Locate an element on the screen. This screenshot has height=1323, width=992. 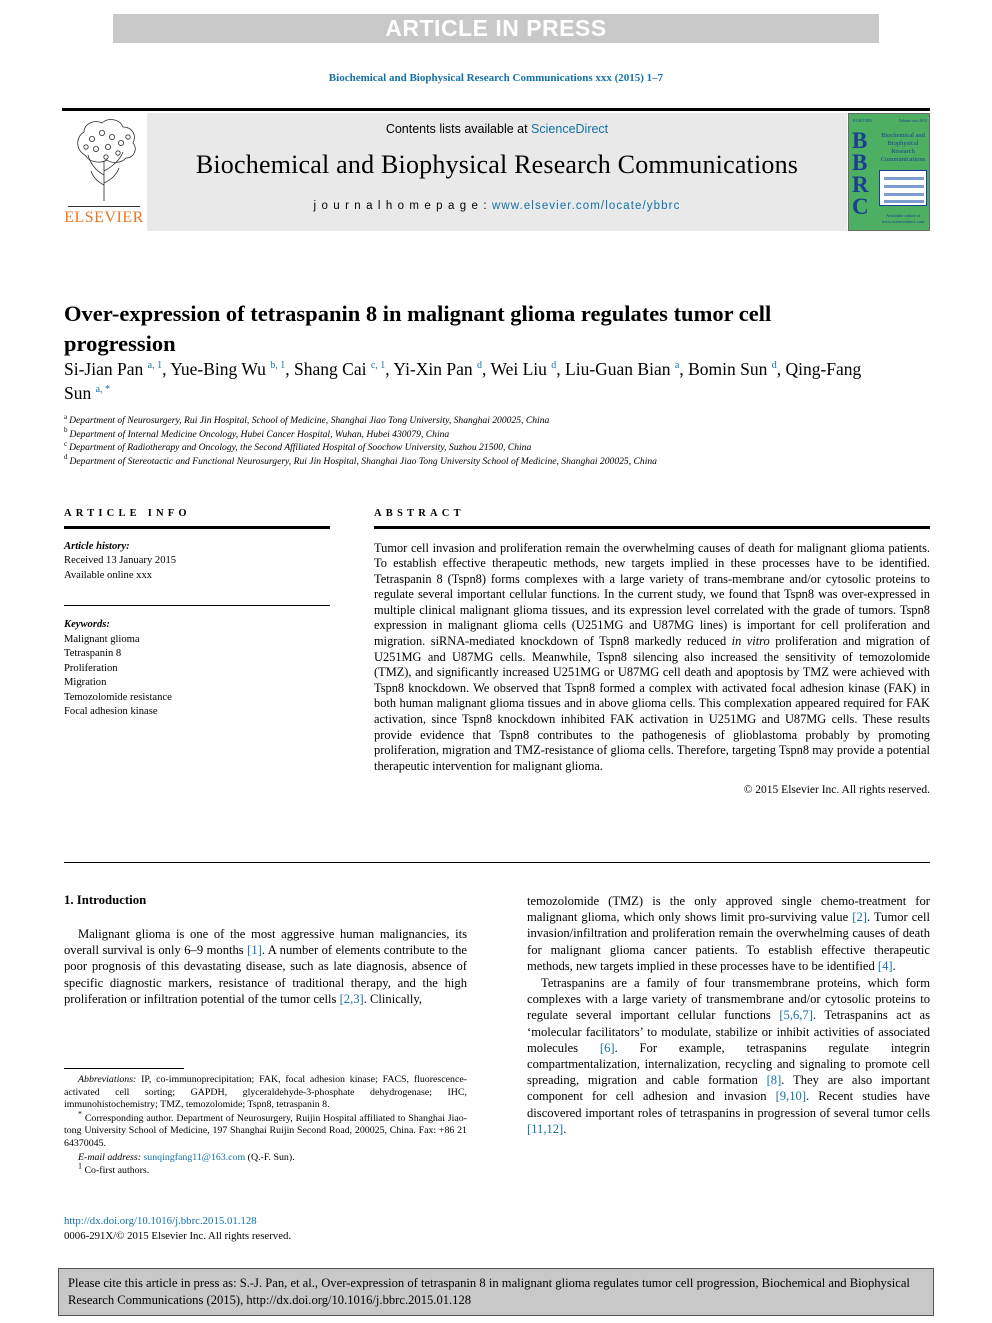
keyword-item: Temozolomide resistance is located at coordinates (118, 697).